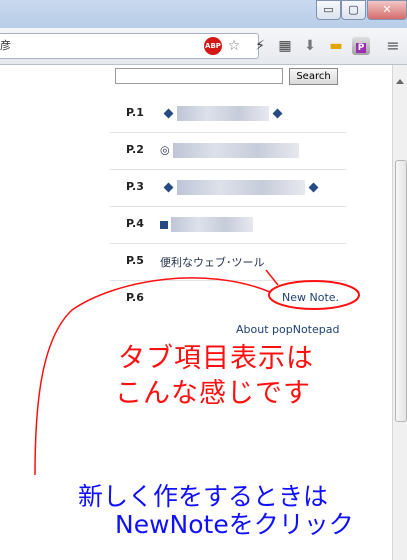  Describe the element at coordinates (213, 46) in the screenshot. I see `adblock-icon: ABP` at that location.